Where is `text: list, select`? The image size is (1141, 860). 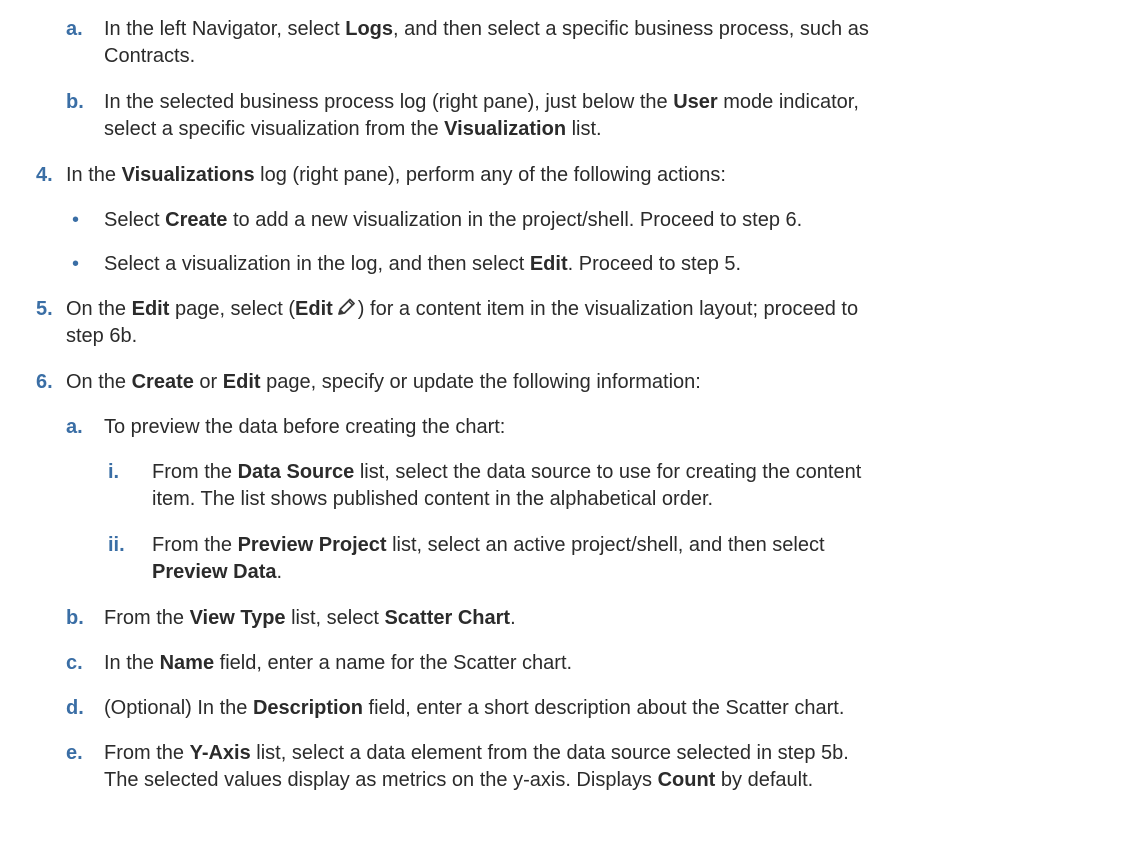
text: list, select is located at coordinates (335, 618).